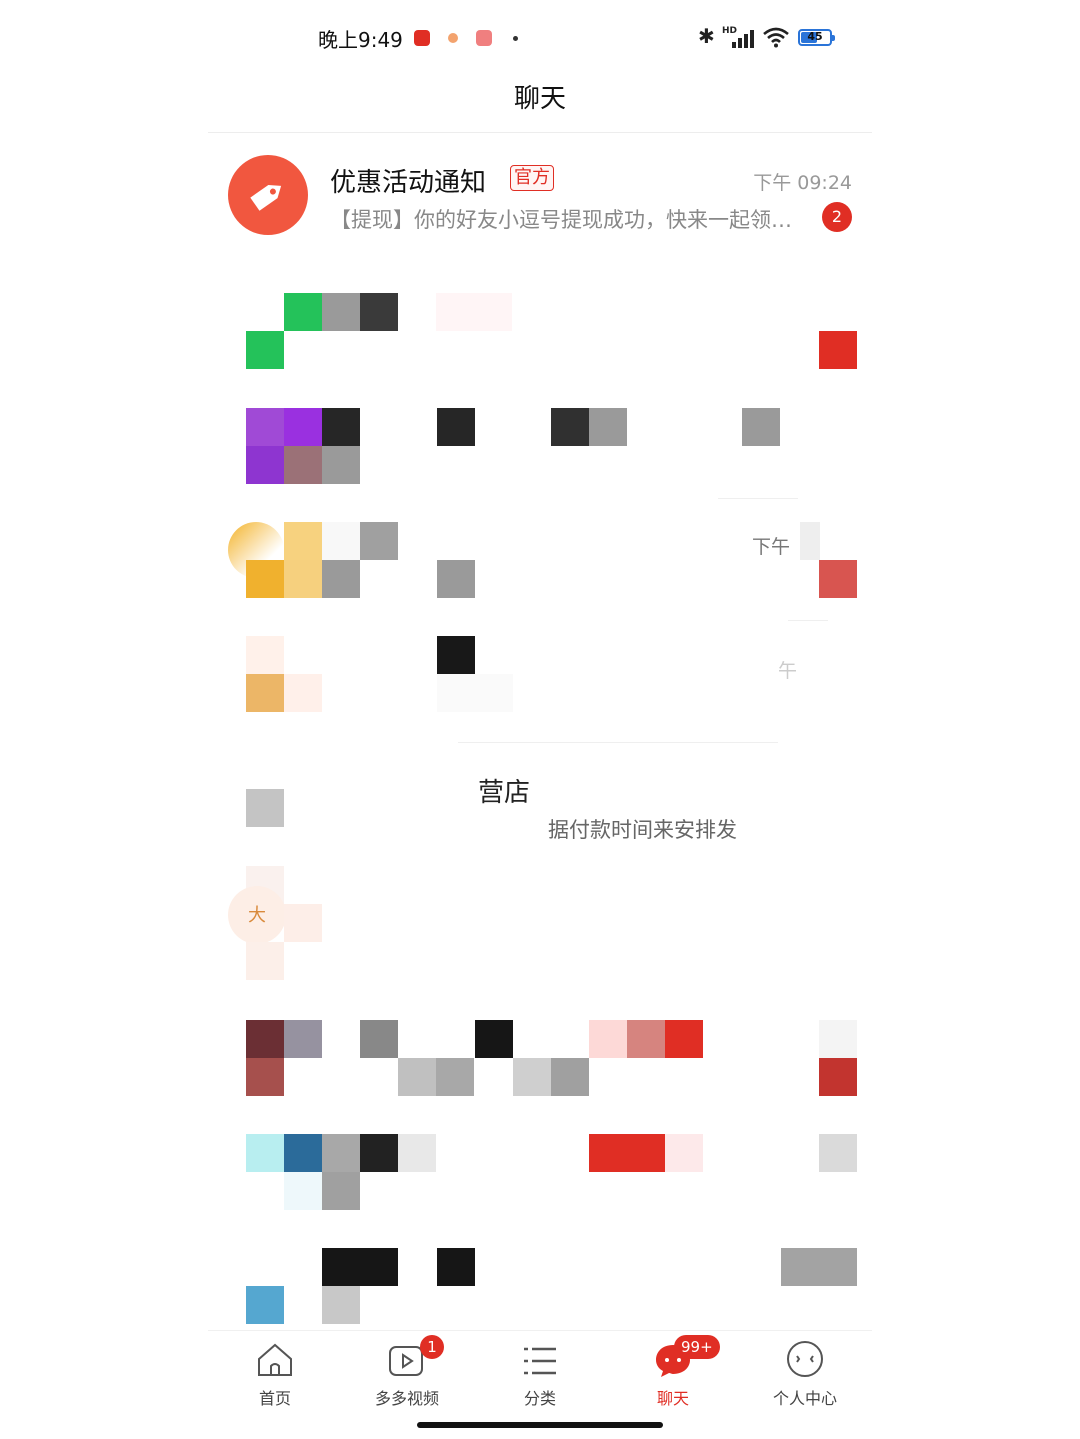 The height and width of the screenshot is (1439, 1080). What do you see at coordinates (788, 671) in the screenshot?
I see `obscured-time-2: 午` at bounding box center [788, 671].